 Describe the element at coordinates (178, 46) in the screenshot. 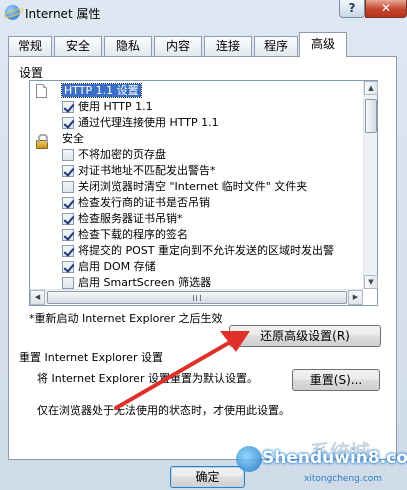

I see `tab-content: 内容` at that location.